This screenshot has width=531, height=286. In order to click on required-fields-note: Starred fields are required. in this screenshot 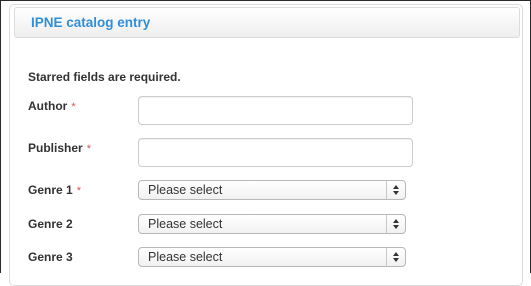, I will do `click(104, 77)`.